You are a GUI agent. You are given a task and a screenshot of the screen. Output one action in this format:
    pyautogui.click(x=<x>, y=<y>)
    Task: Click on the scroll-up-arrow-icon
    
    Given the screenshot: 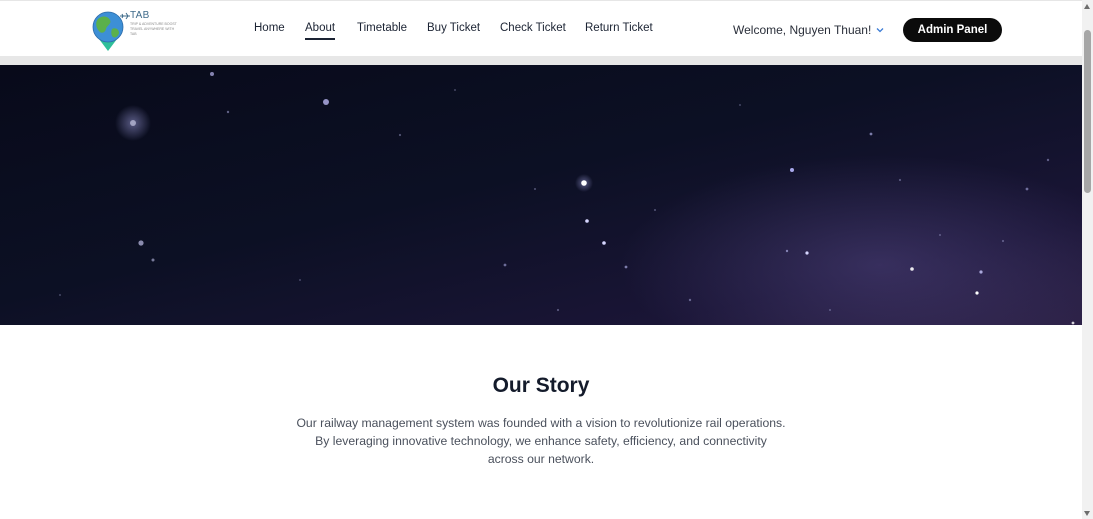 What is the action you would take?
    pyautogui.click(x=1087, y=6)
    